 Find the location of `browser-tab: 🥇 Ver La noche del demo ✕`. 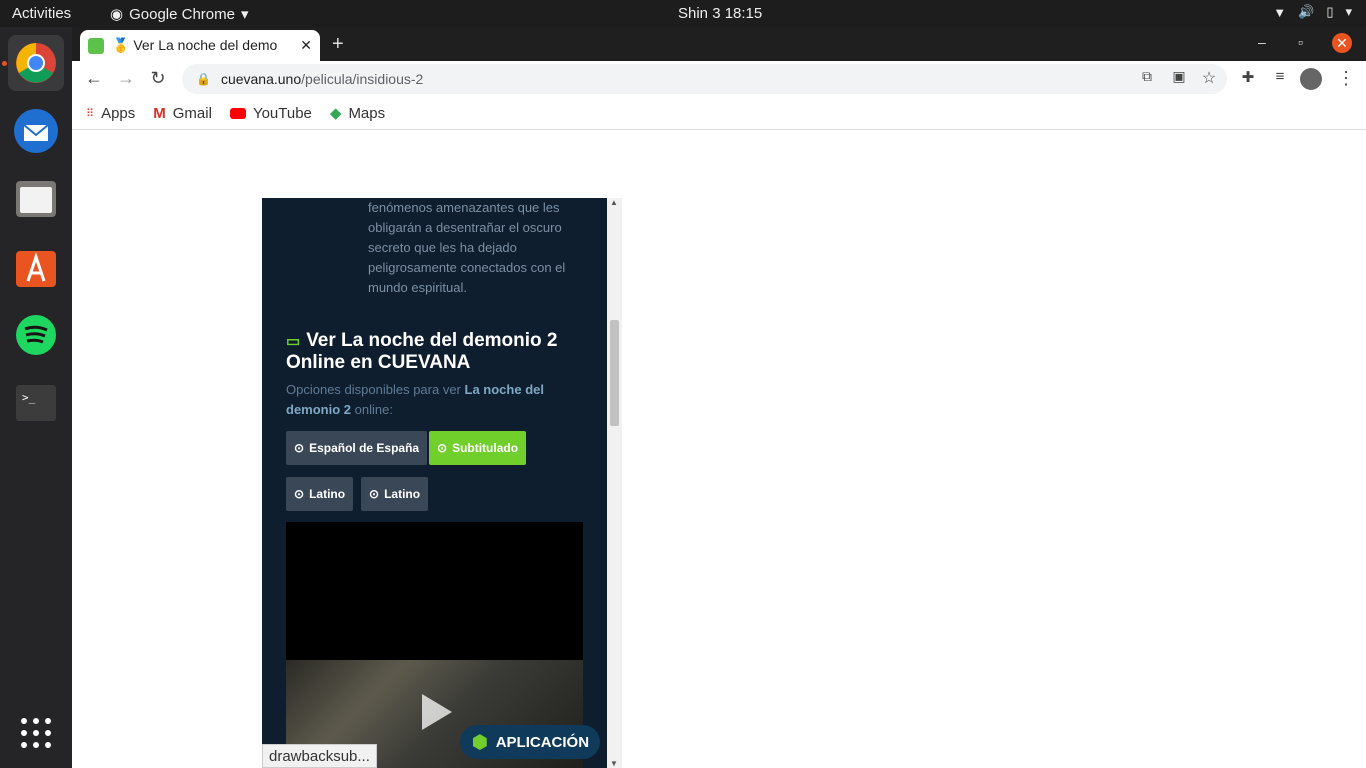

browser-tab: 🥇 Ver La noche del demo ✕ is located at coordinates (200, 45).